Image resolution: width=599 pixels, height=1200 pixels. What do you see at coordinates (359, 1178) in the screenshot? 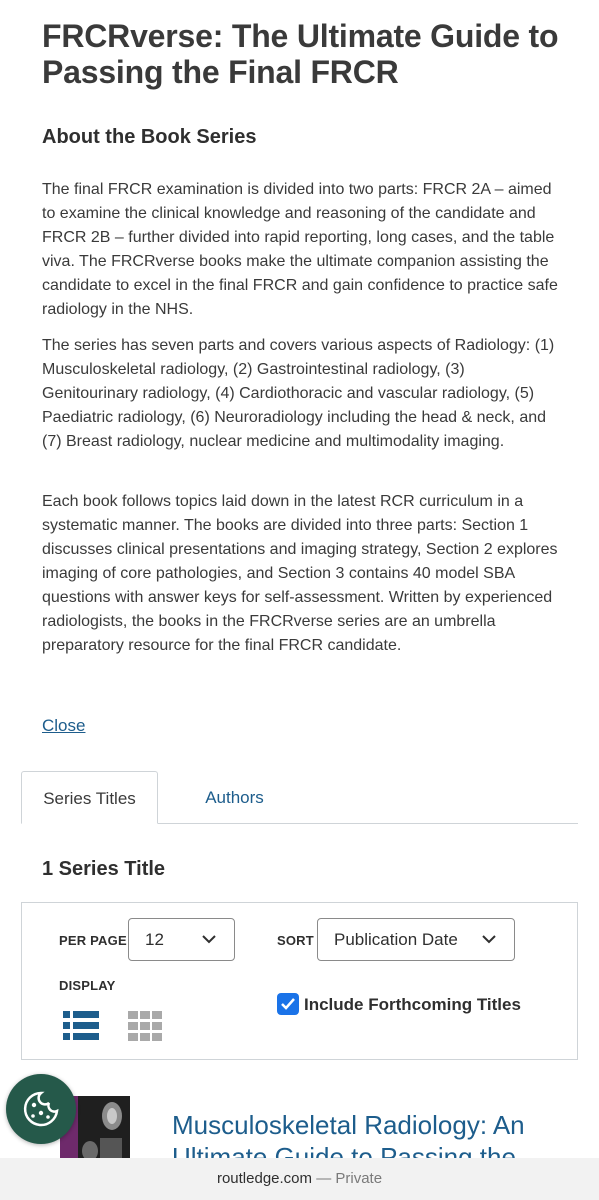
I see `private-mode-label: Private` at bounding box center [359, 1178].